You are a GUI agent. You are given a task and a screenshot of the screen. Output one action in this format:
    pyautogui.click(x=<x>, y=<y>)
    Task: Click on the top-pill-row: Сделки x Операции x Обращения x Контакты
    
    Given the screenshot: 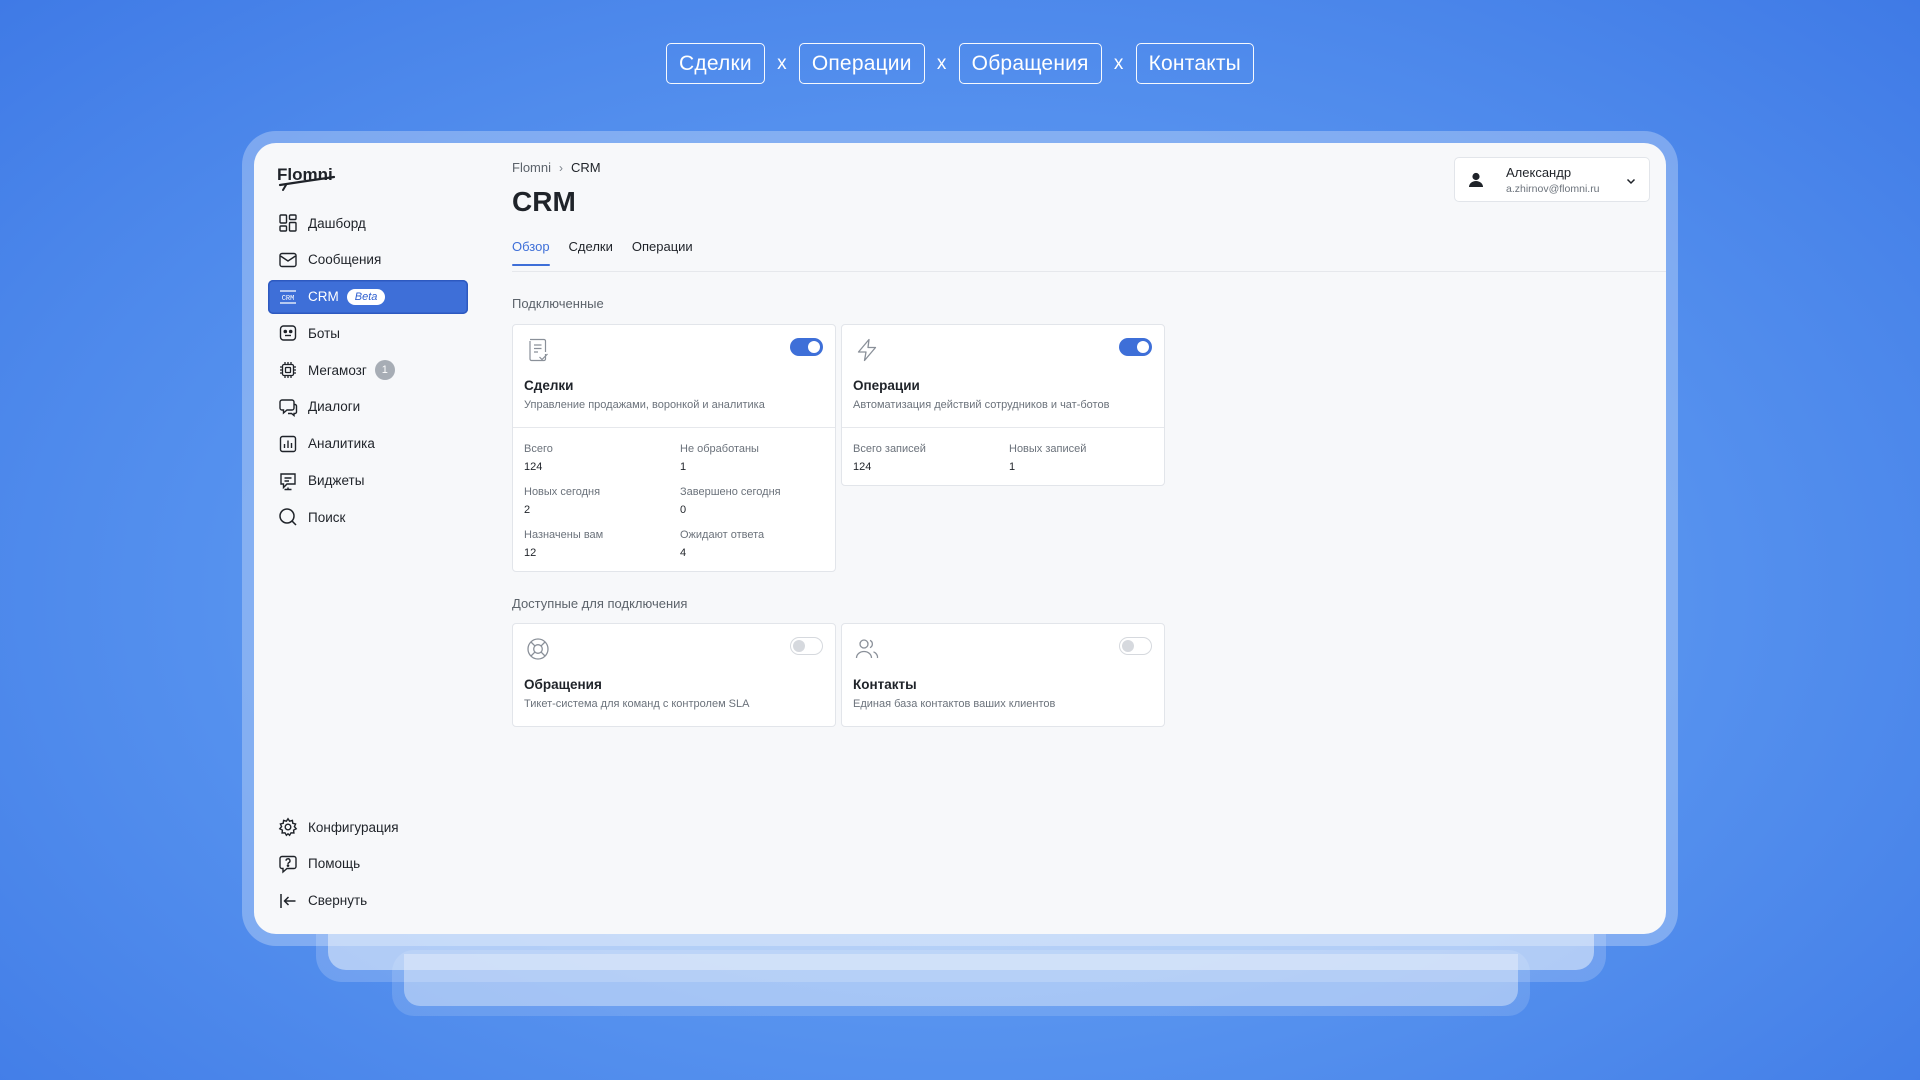 What is the action you would take?
    pyautogui.click(x=960, y=63)
    